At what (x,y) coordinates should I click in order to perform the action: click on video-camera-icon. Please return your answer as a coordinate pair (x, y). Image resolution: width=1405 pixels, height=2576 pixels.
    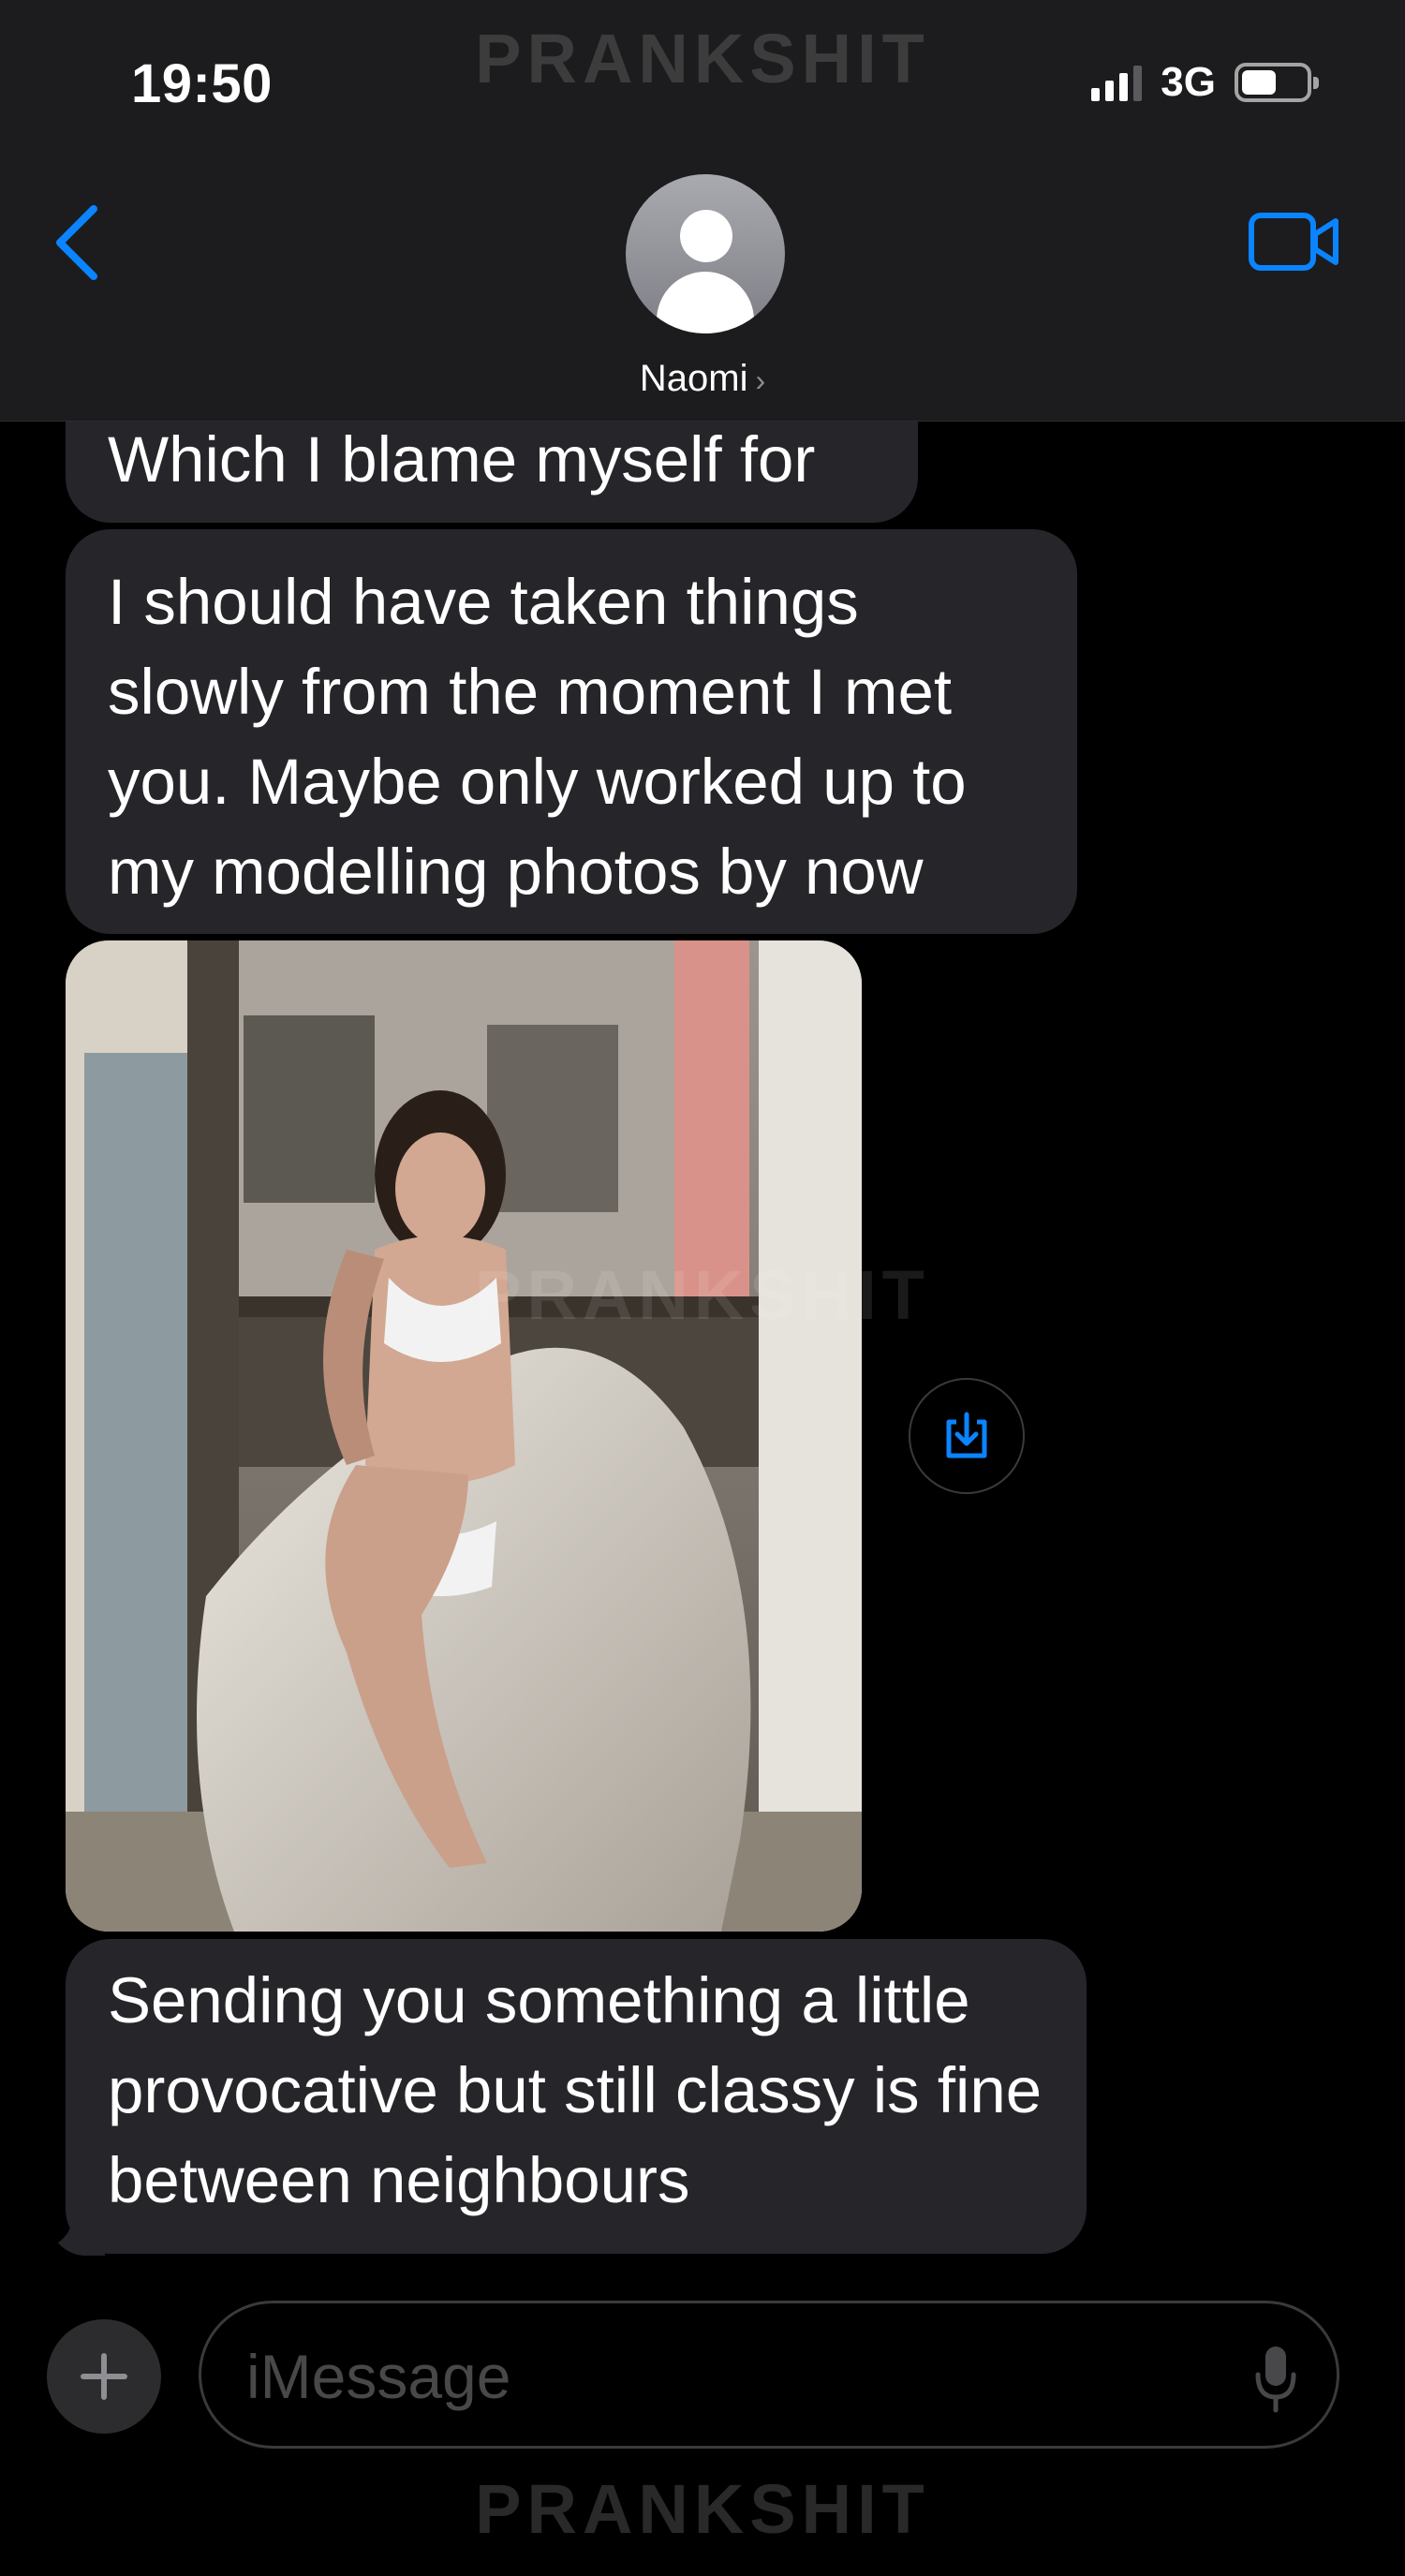
    Looking at the image, I should click on (1293, 242).